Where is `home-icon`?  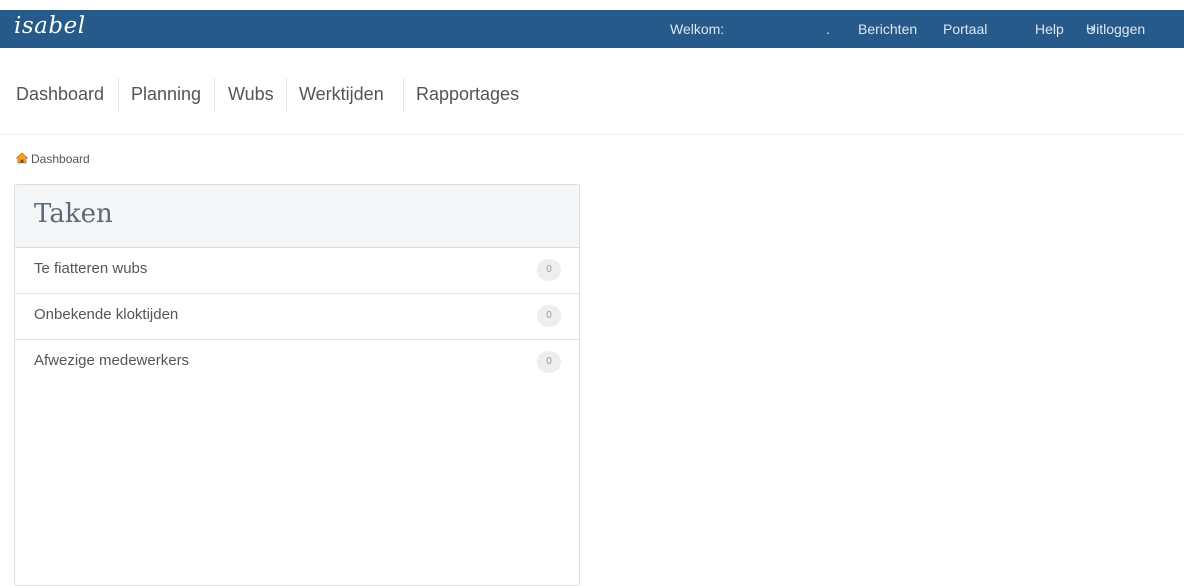 home-icon is located at coordinates (22, 158).